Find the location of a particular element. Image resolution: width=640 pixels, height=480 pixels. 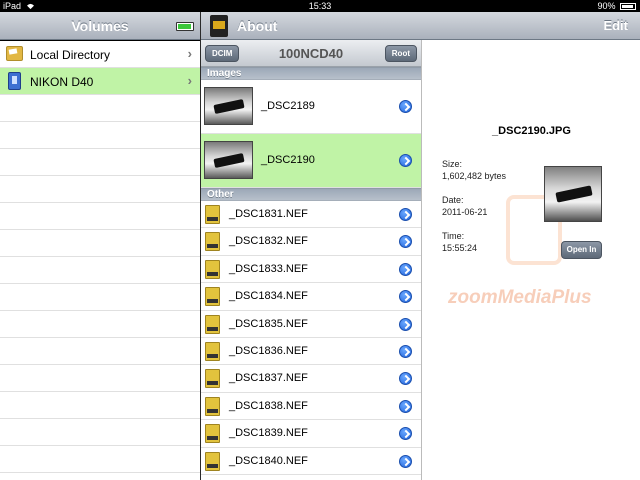

file-name: _DSC1834.NEF is located at coordinates (268, 296).